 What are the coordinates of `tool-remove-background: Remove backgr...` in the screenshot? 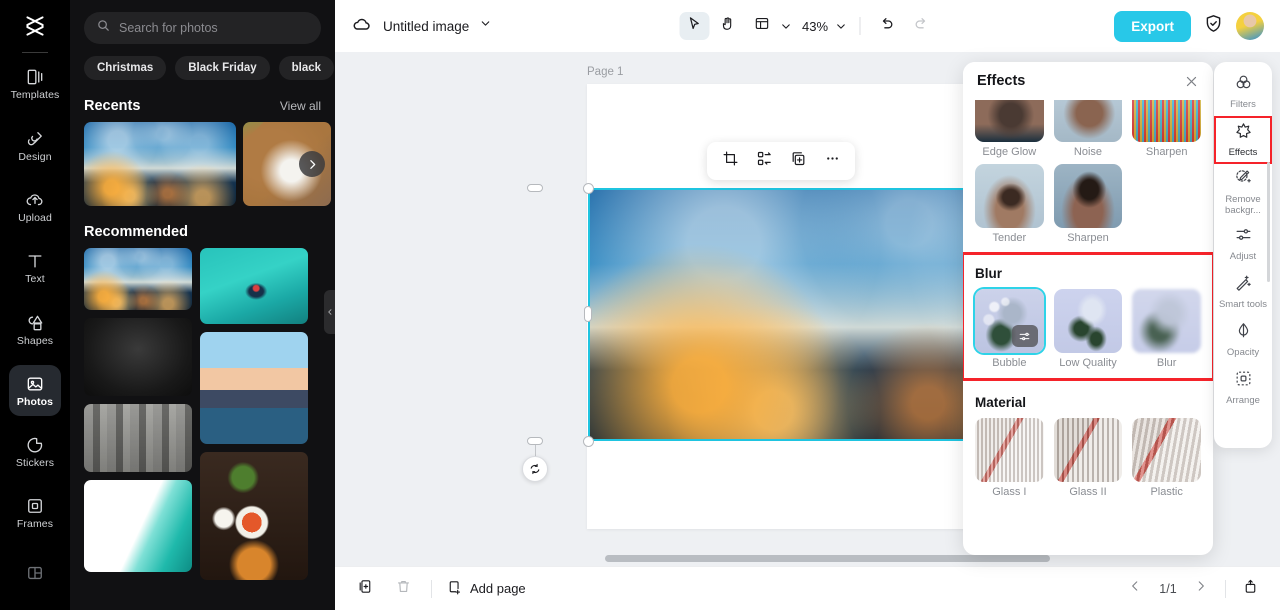 It's located at (1243, 192).